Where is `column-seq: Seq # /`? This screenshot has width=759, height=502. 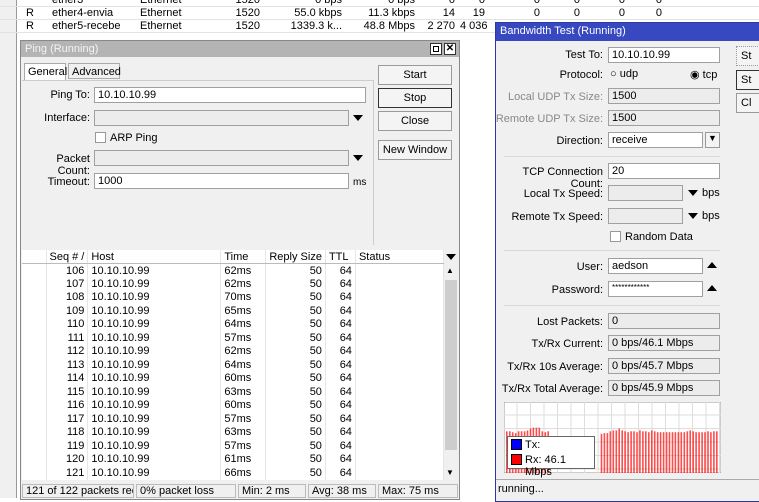
column-seq: Seq # / is located at coordinates (67, 257).